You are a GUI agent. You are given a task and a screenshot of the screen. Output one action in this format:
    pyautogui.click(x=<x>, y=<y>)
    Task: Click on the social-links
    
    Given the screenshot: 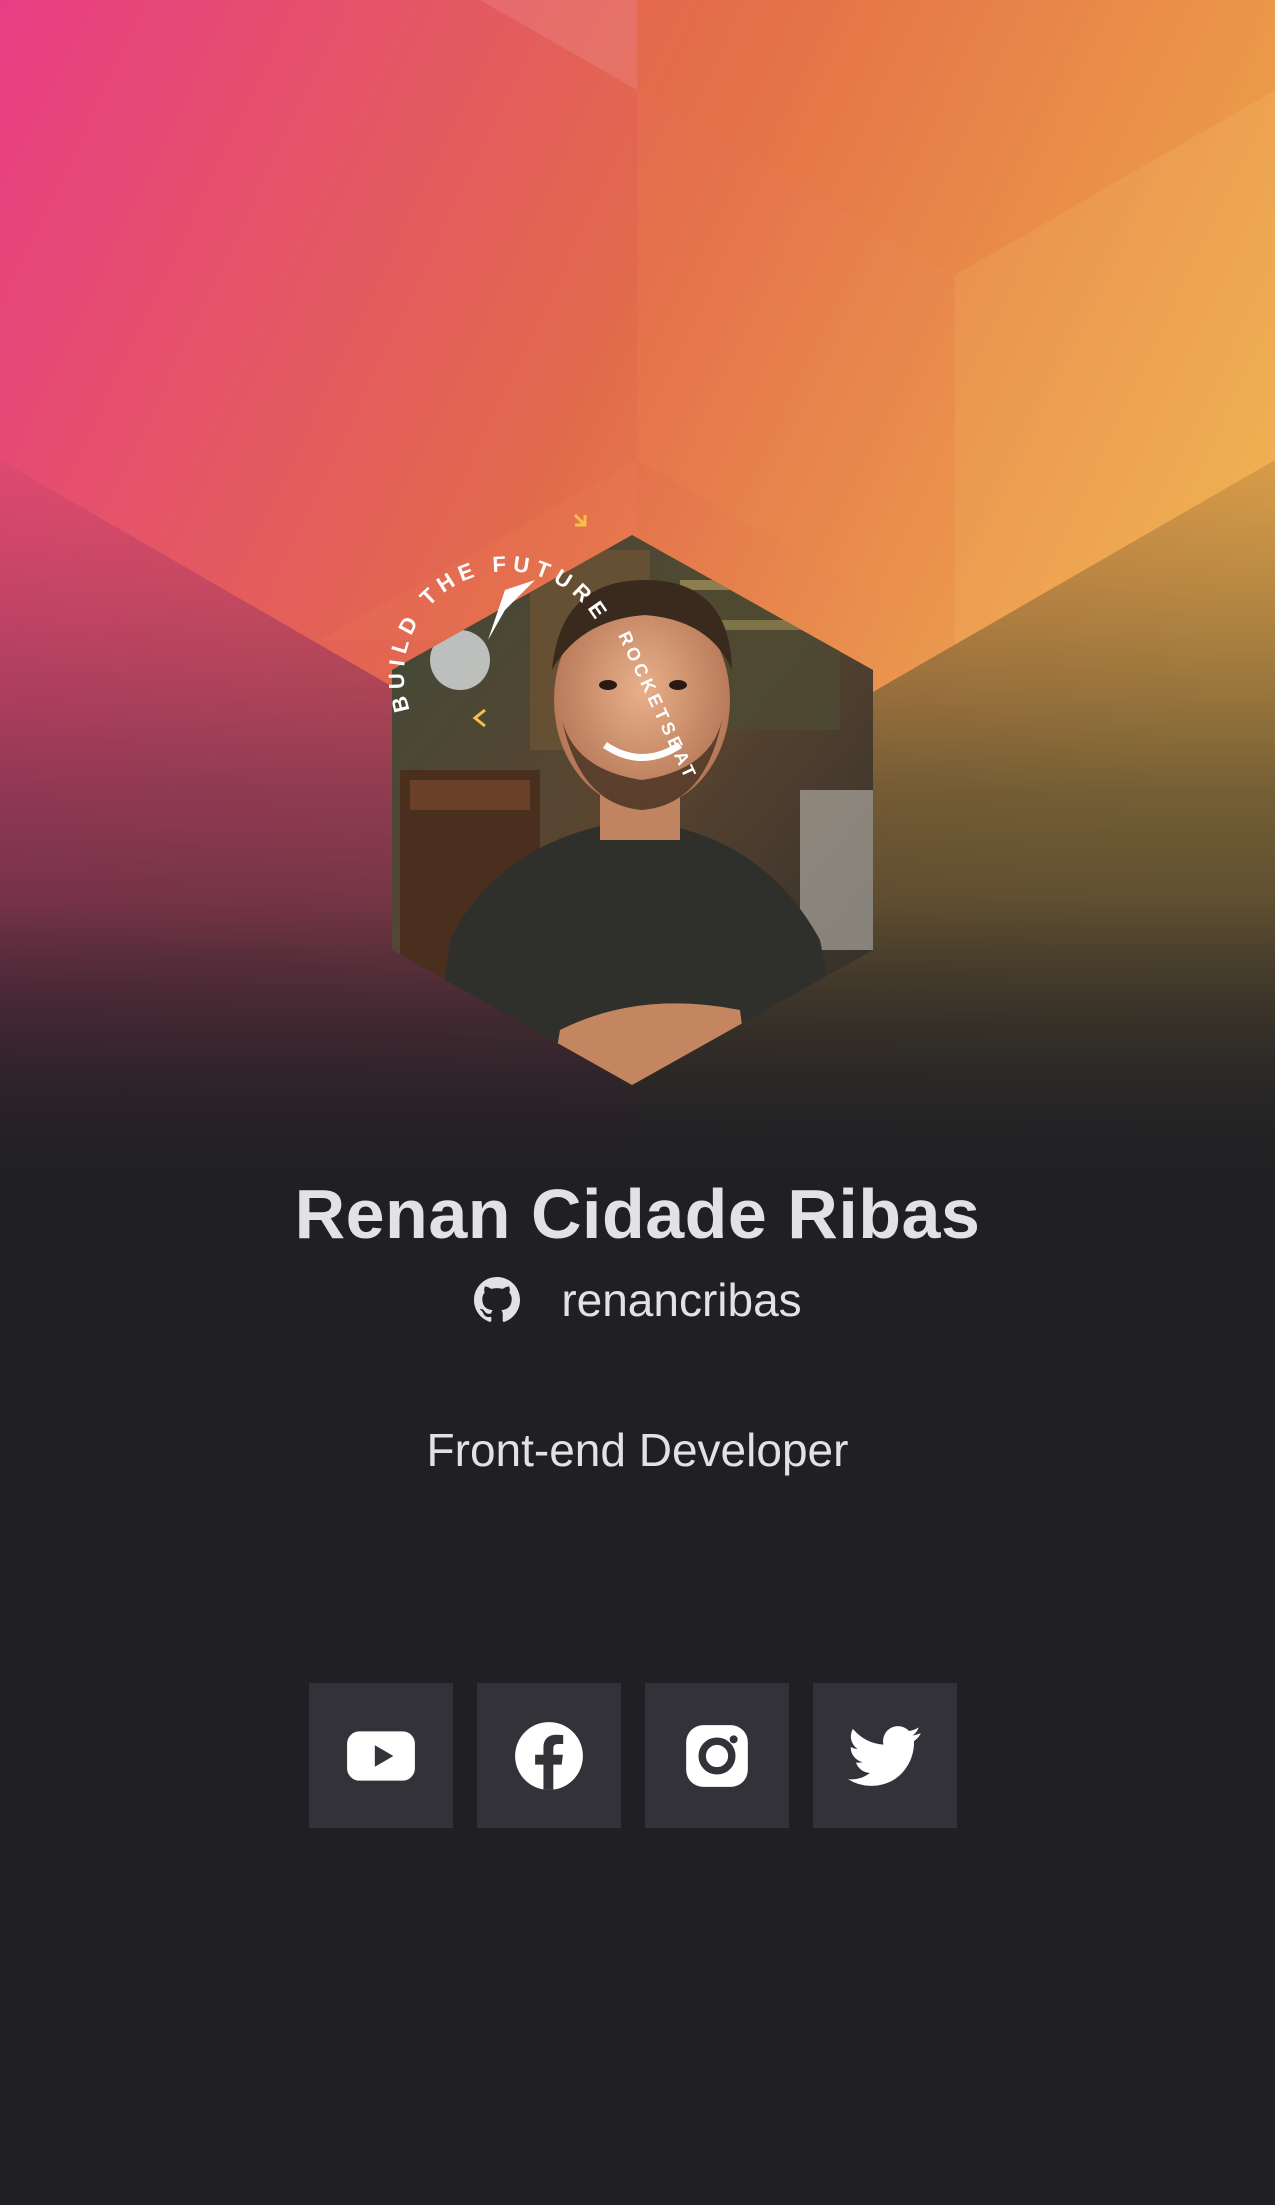 What is the action you would take?
    pyautogui.click(x=633, y=1755)
    